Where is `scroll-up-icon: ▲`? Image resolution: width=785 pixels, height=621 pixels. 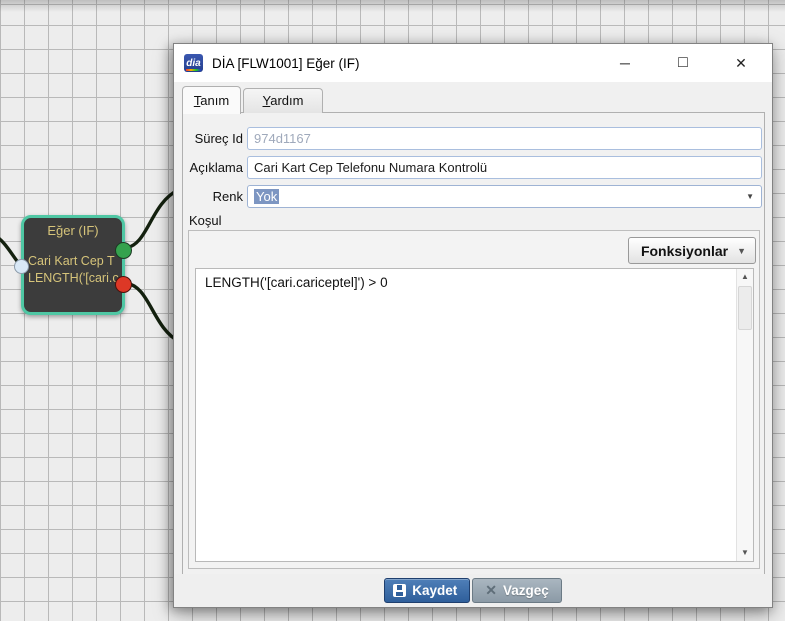
scroll-up-icon: ▲ is located at coordinates (745, 277).